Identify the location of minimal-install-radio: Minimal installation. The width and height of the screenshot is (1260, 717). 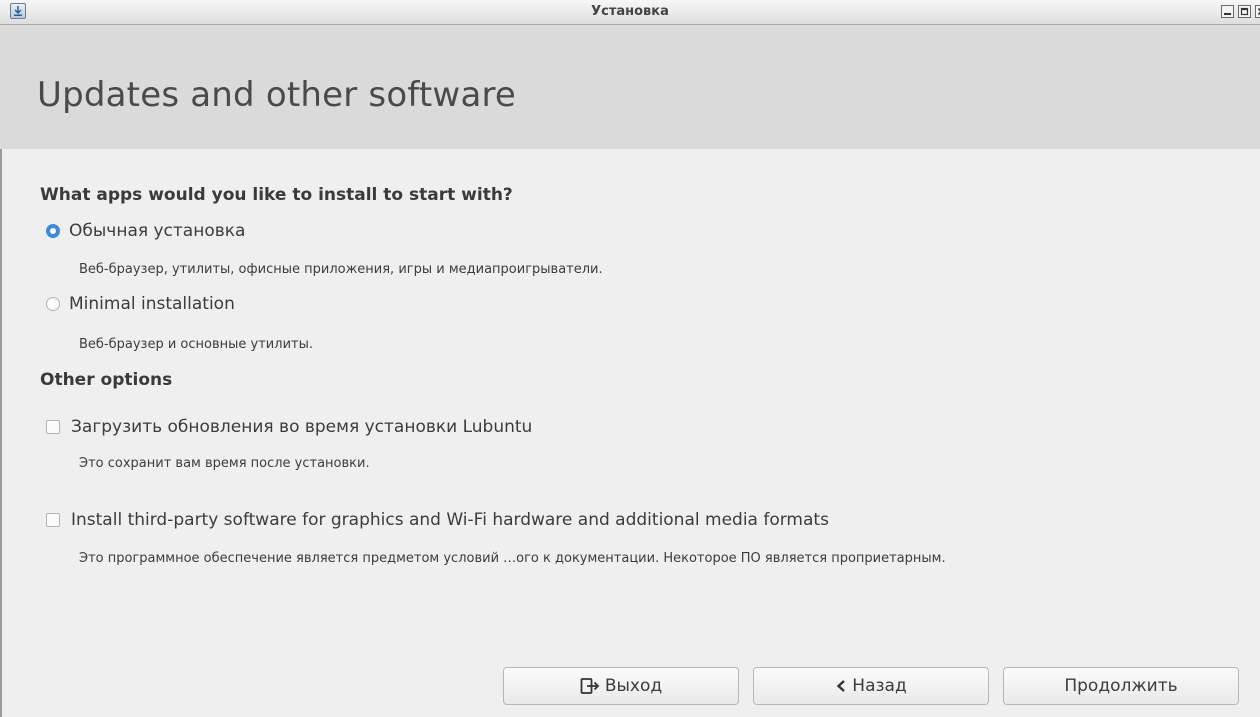
(140, 304).